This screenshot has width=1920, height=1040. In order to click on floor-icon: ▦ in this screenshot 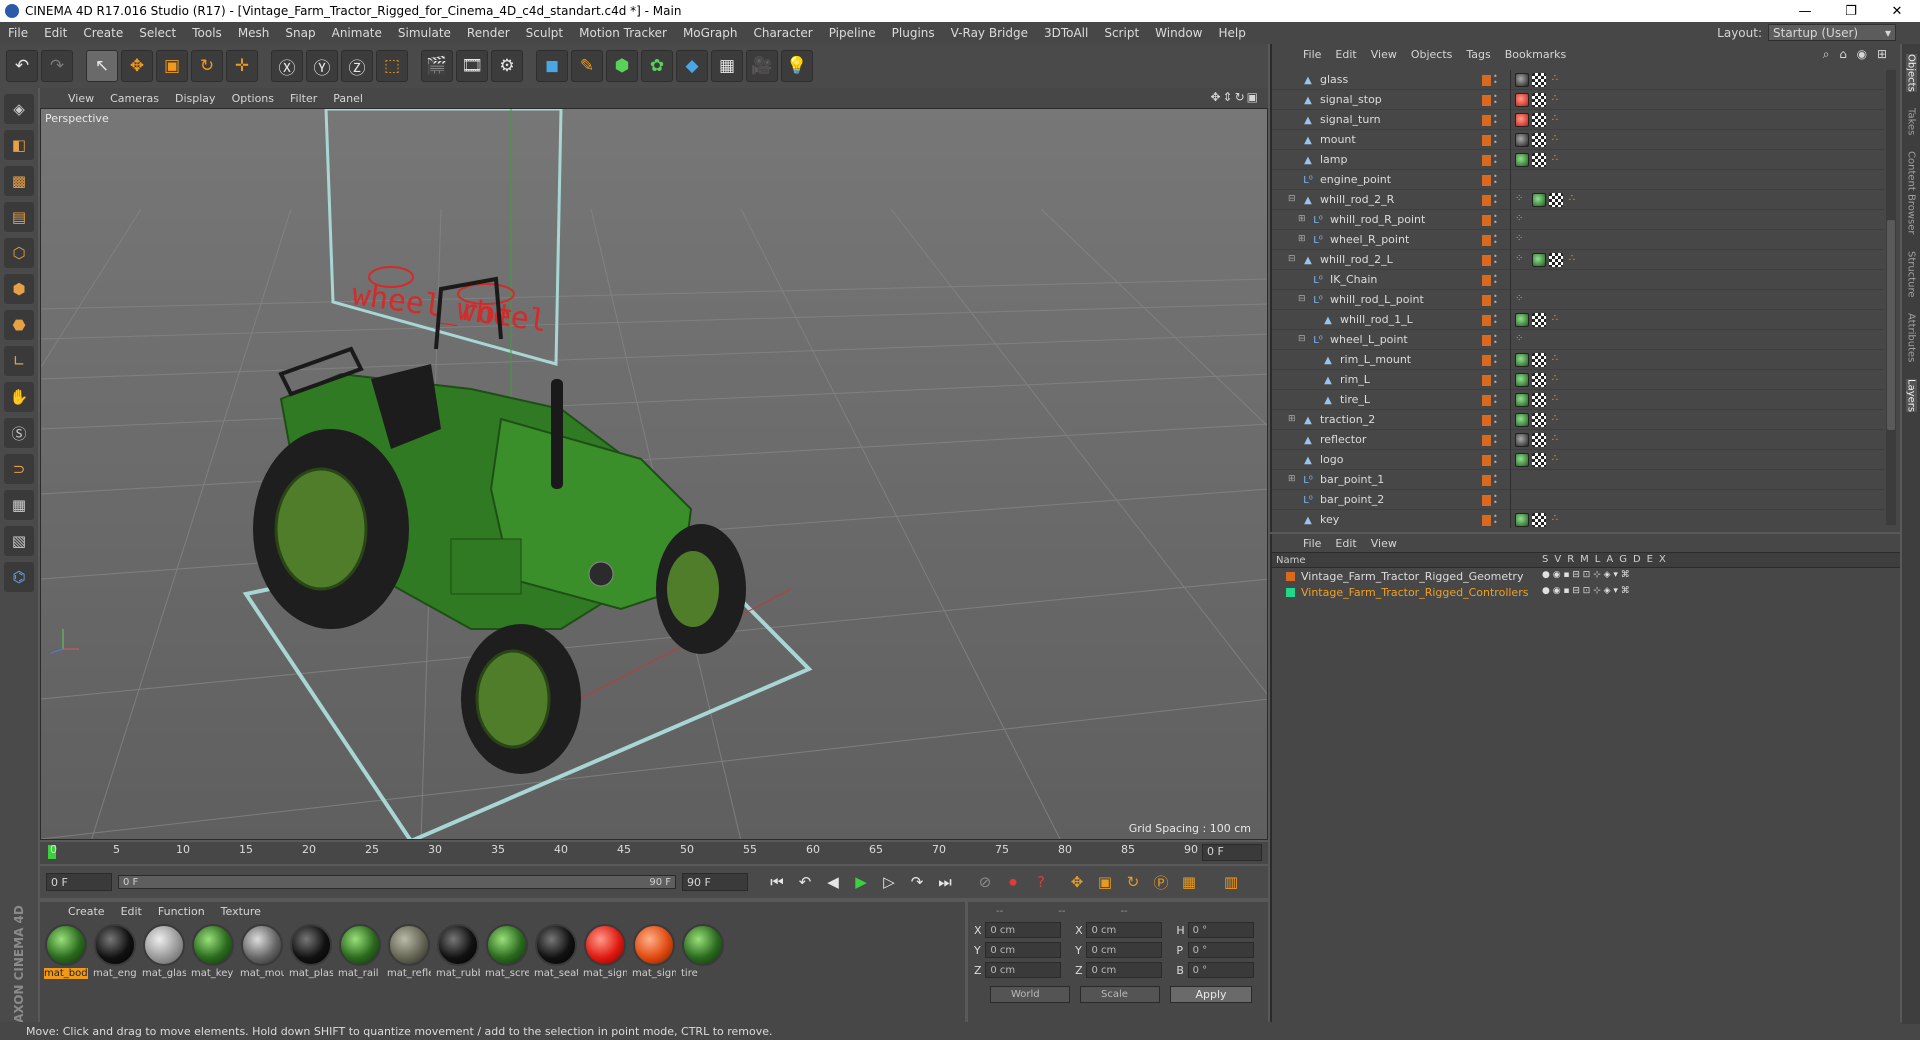, I will do `click(727, 66)`.